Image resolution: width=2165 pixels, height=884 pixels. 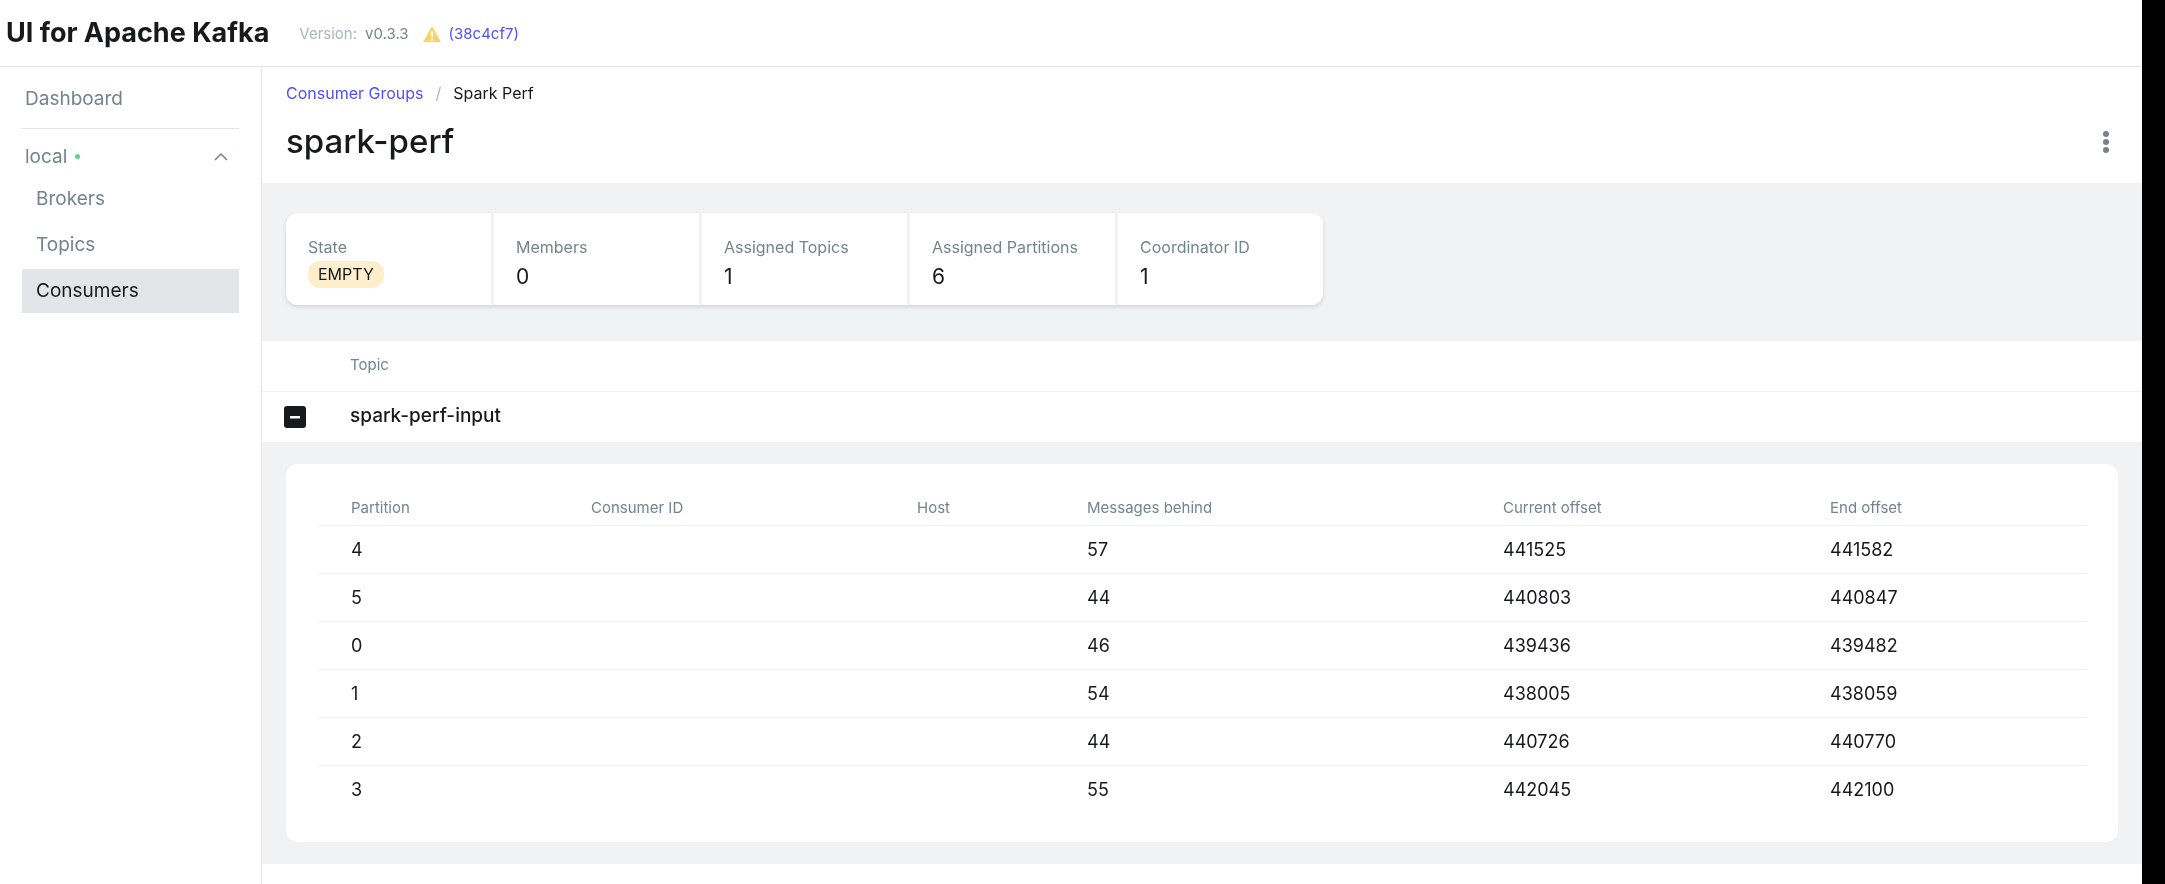 I want to click on sidebar-item: Topics, so click(x=130, y=245).